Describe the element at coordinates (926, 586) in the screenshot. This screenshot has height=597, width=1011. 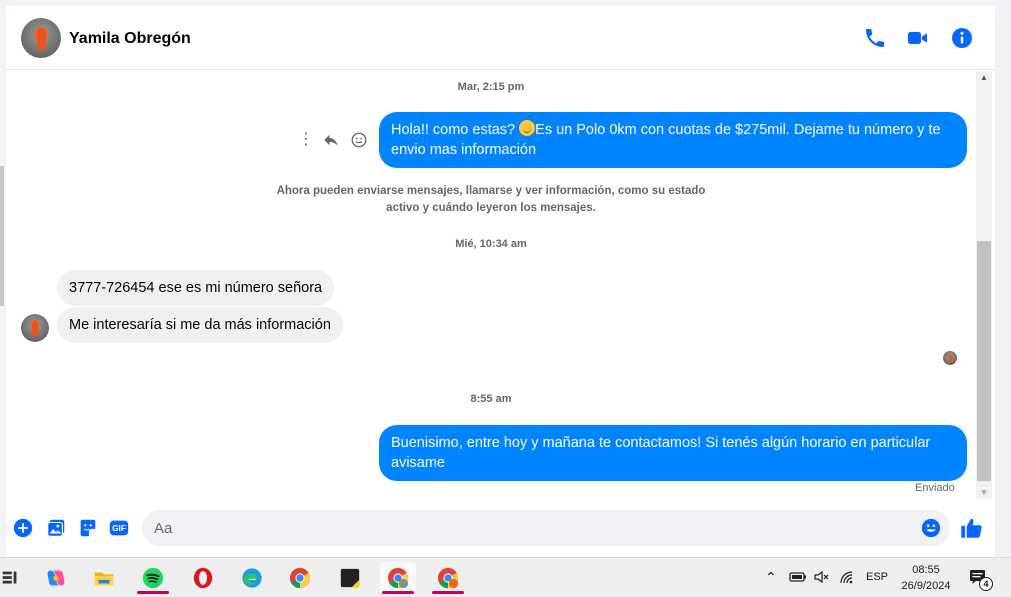
I see `clock-date: 26/9/2024` at that location.